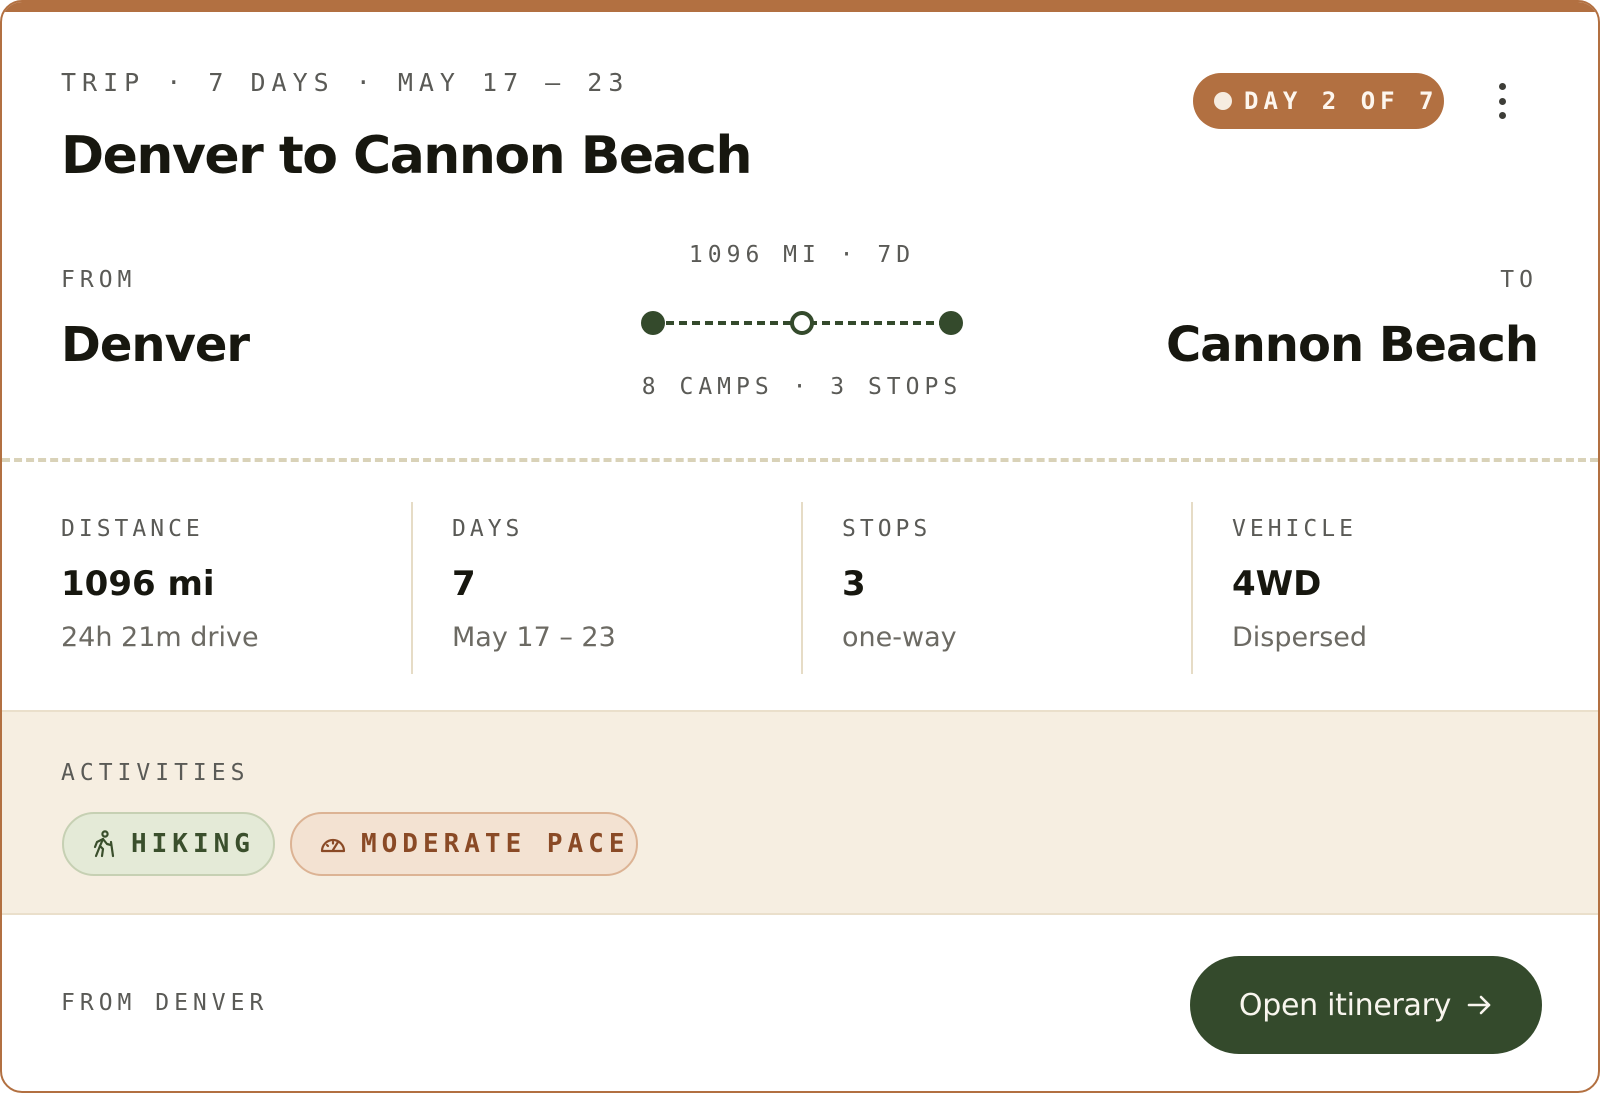  Describe the element at coordinates (193, 844) in the screenshot. I see `chip-label: HIKING` at that location.